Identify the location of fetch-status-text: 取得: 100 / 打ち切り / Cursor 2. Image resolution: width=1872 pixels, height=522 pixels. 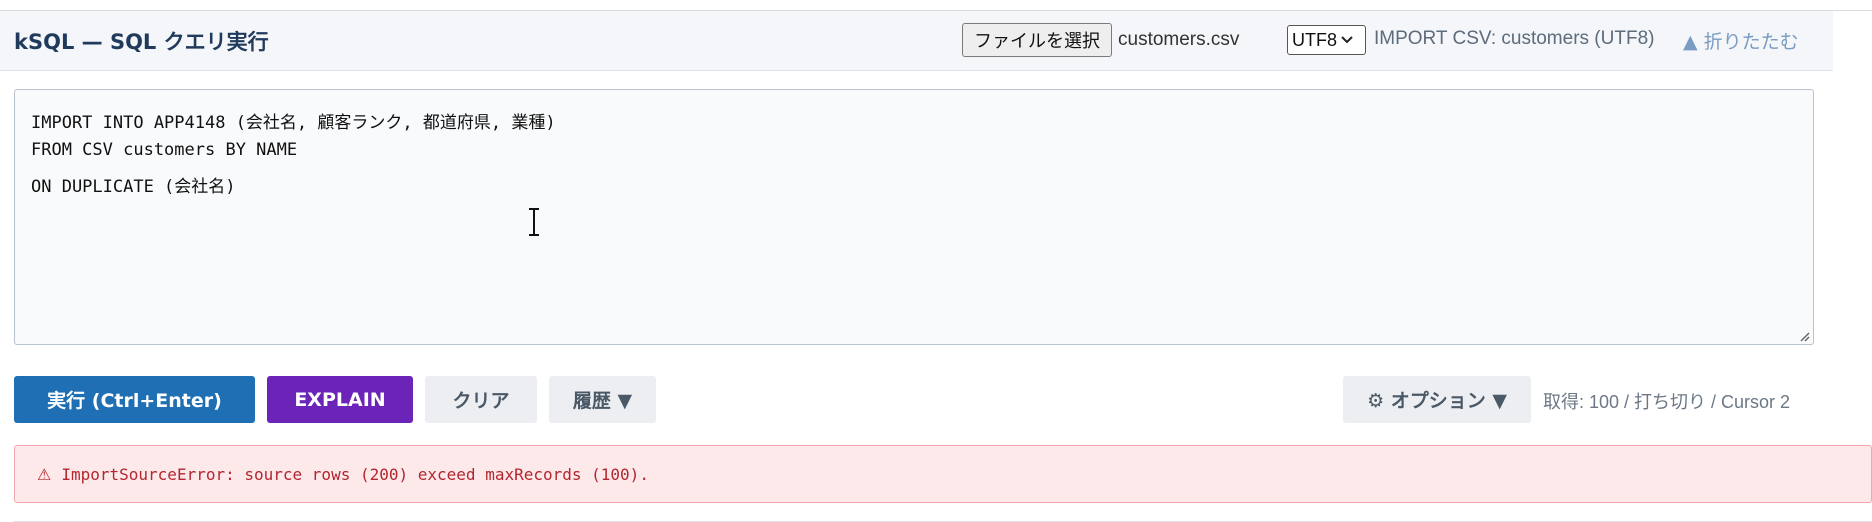
(1667, 402).